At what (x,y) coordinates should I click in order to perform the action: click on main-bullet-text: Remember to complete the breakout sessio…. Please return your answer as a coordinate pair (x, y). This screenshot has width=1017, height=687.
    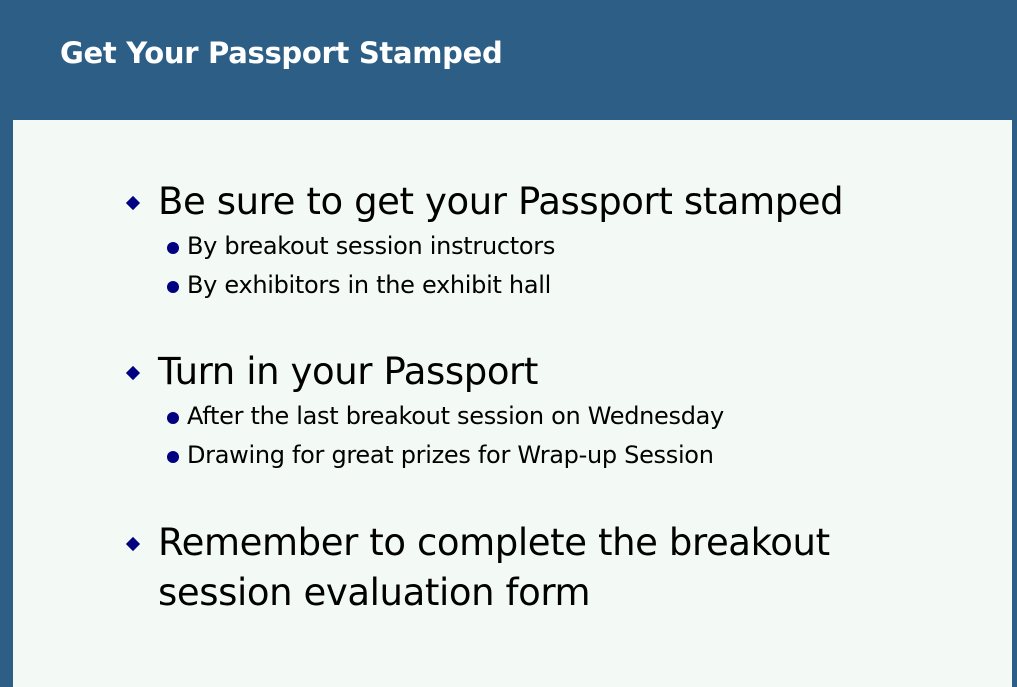
    Looking at the image, I should click on (494, 567).